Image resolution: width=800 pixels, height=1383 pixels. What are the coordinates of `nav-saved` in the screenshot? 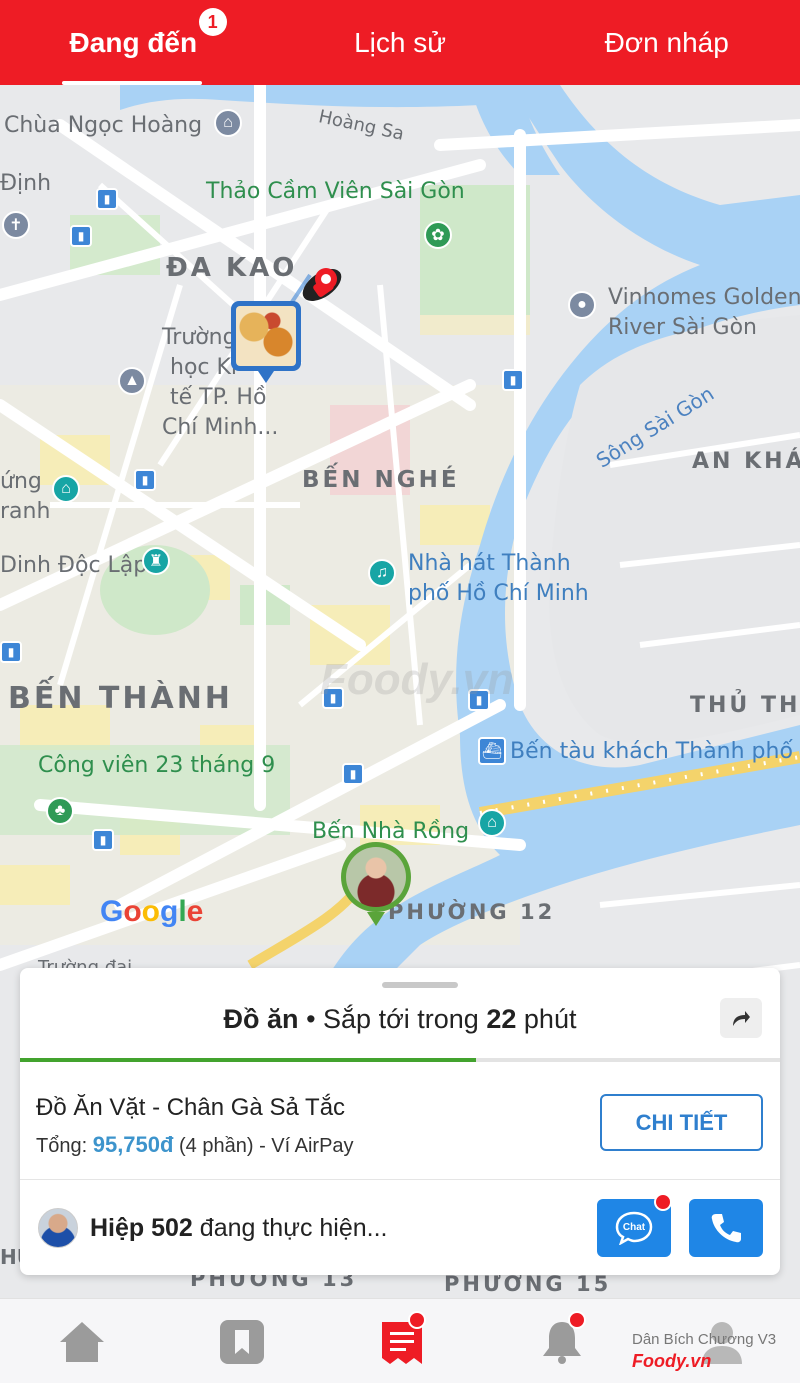 It's located at (242, 1342).